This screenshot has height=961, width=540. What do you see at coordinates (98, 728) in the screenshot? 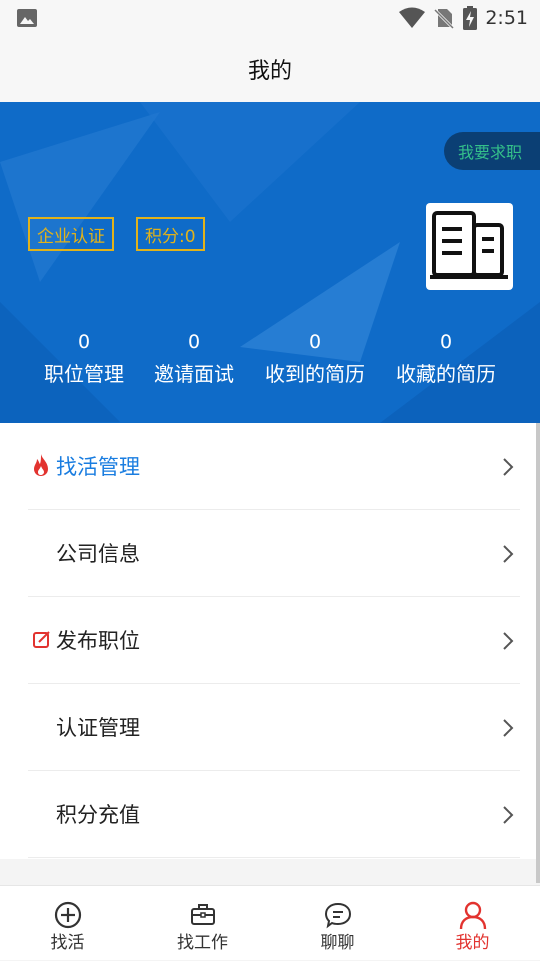
I see `menu-label: 认证管理` at bounding box center [98, 728].